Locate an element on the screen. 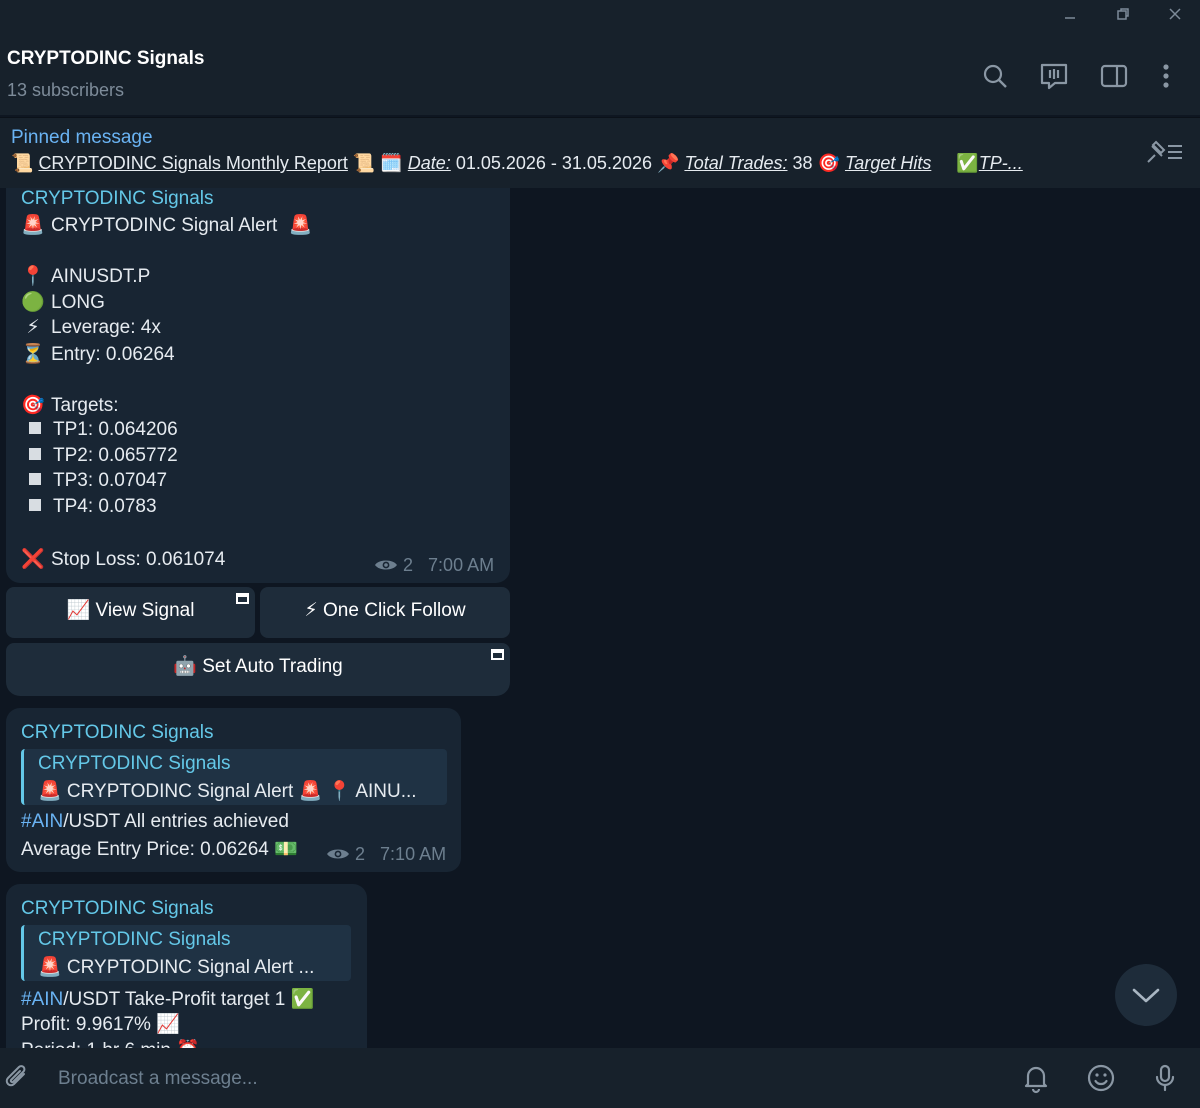  minimize-button is located at coordinates (1070, 18).